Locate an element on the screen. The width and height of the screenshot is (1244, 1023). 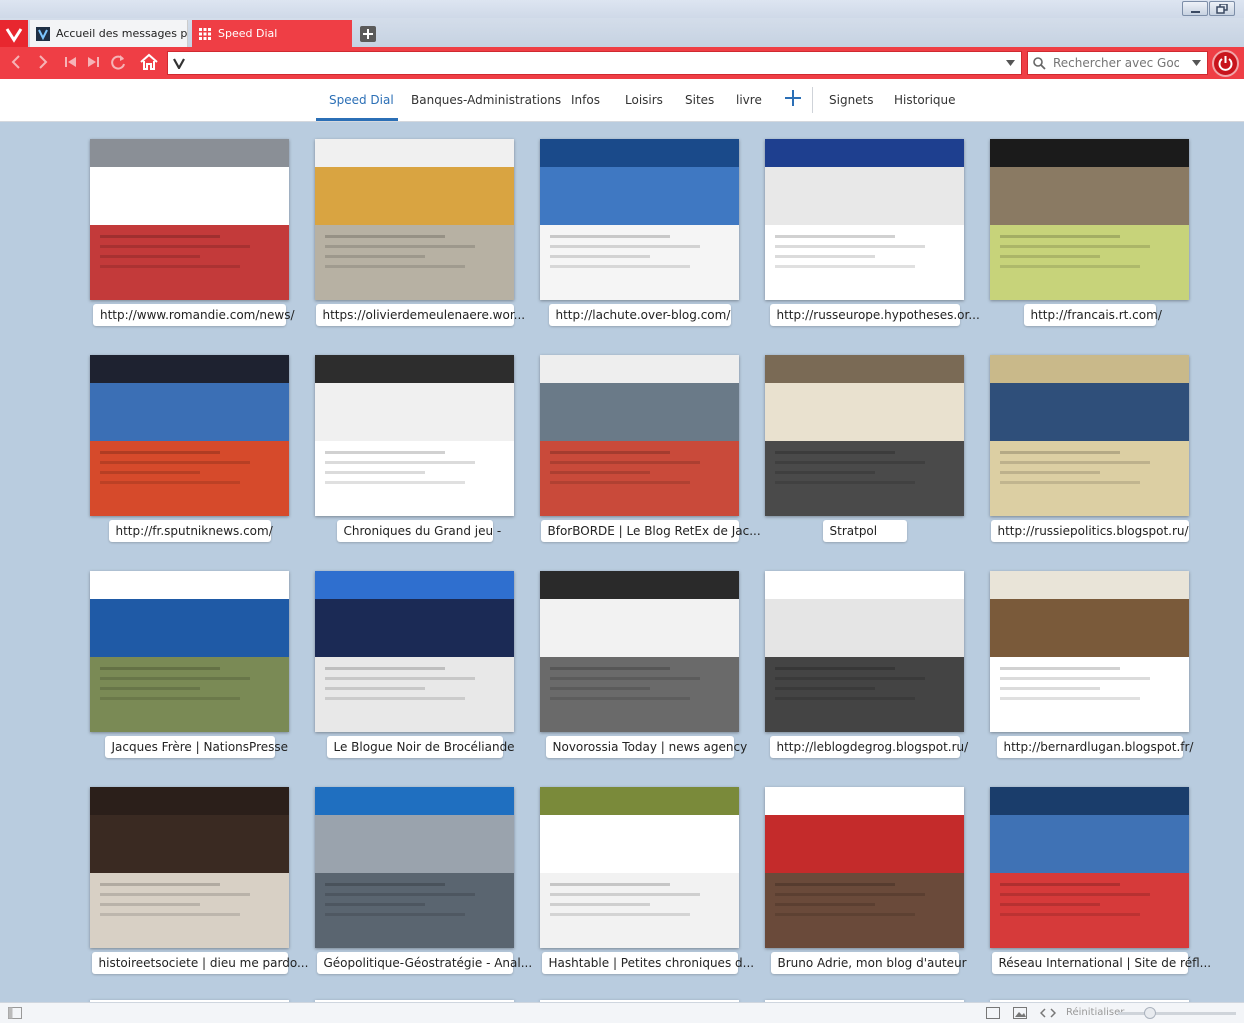
speed-dial-label: Bruno Adrie, mon blog d'auteur is located at coordinates (868, 963).